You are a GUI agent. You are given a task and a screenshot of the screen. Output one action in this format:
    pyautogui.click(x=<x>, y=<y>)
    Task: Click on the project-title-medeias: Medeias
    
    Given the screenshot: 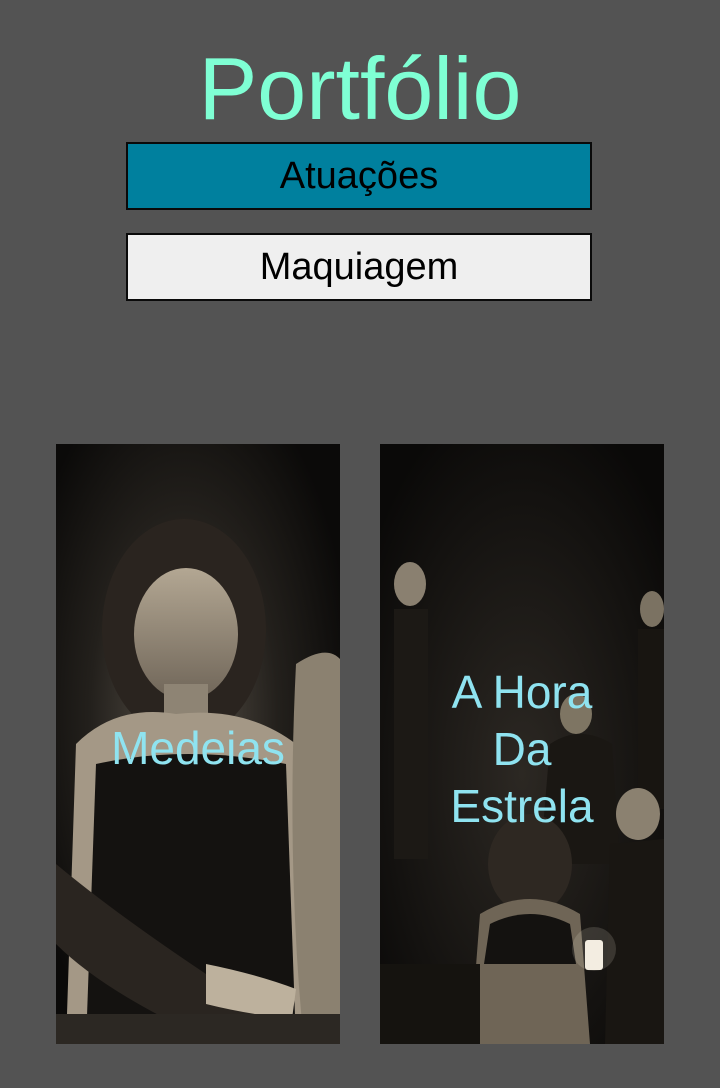 What is the action you would take?
    pyautogui.click(x=198, y=748)
    